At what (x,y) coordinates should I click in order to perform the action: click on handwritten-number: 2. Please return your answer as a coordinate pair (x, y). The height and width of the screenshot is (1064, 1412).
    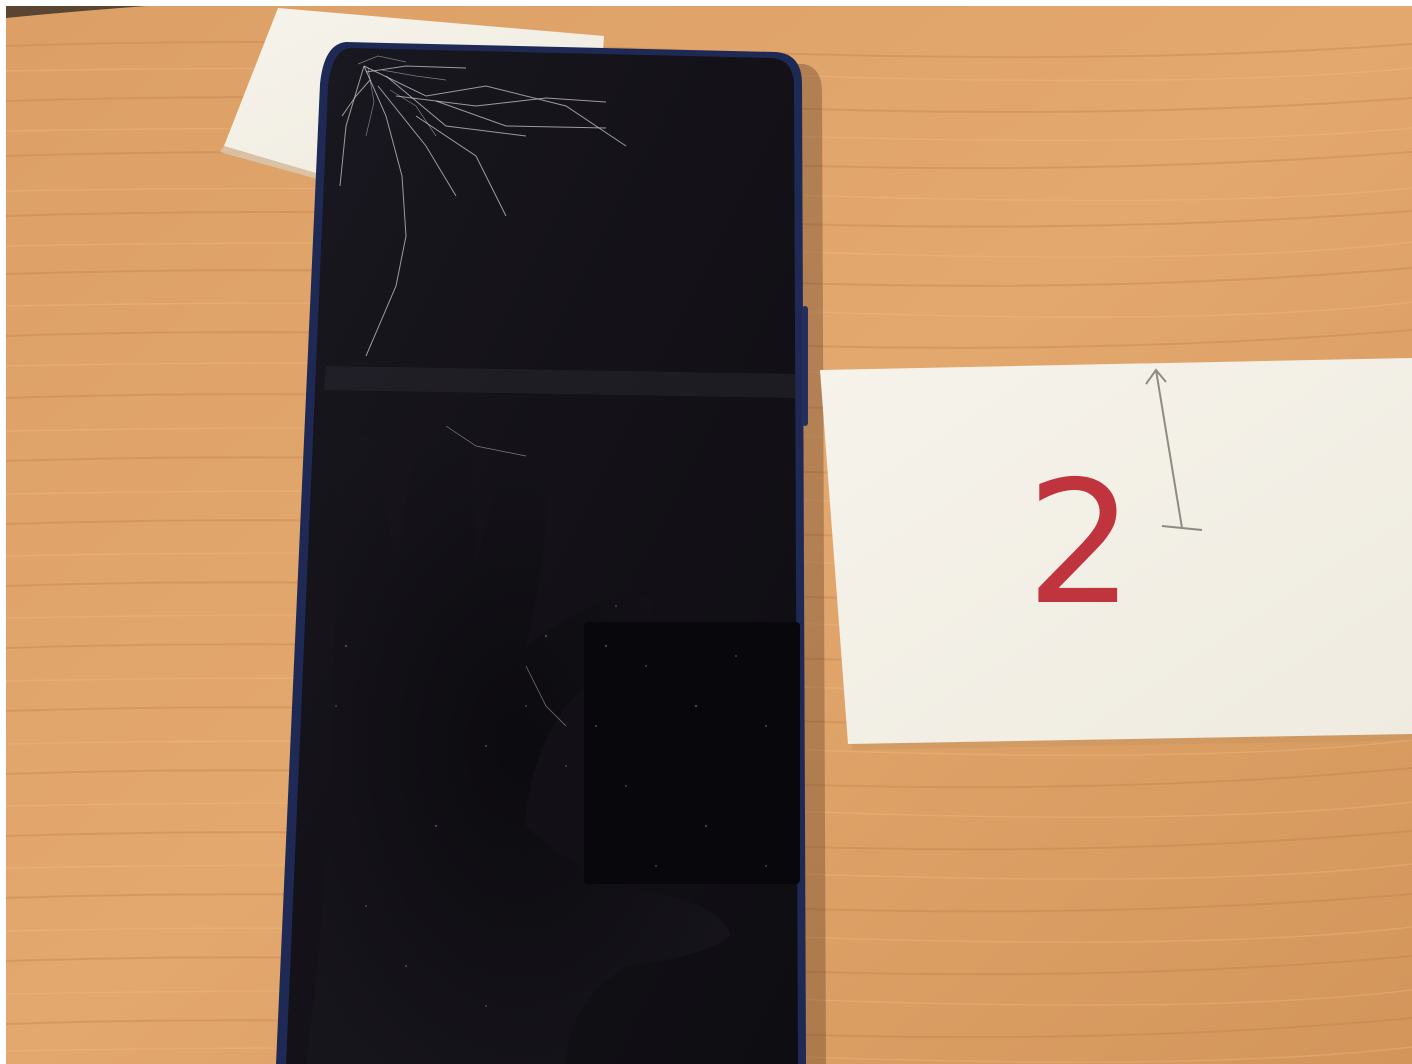
    Looking at the image, I should click on (1080, 544).